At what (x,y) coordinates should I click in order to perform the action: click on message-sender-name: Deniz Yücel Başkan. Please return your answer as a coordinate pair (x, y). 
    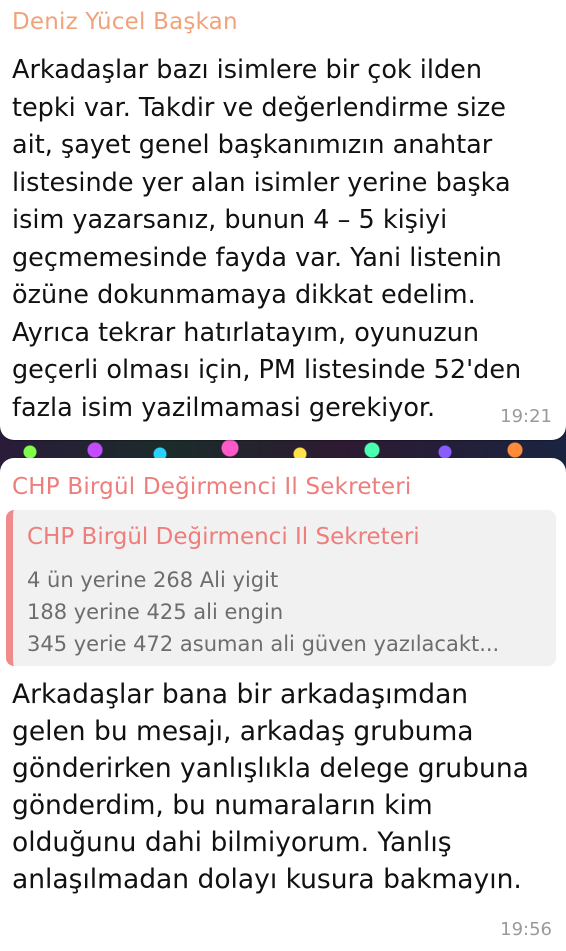
    Looking at the image, I should click on (125, 22).